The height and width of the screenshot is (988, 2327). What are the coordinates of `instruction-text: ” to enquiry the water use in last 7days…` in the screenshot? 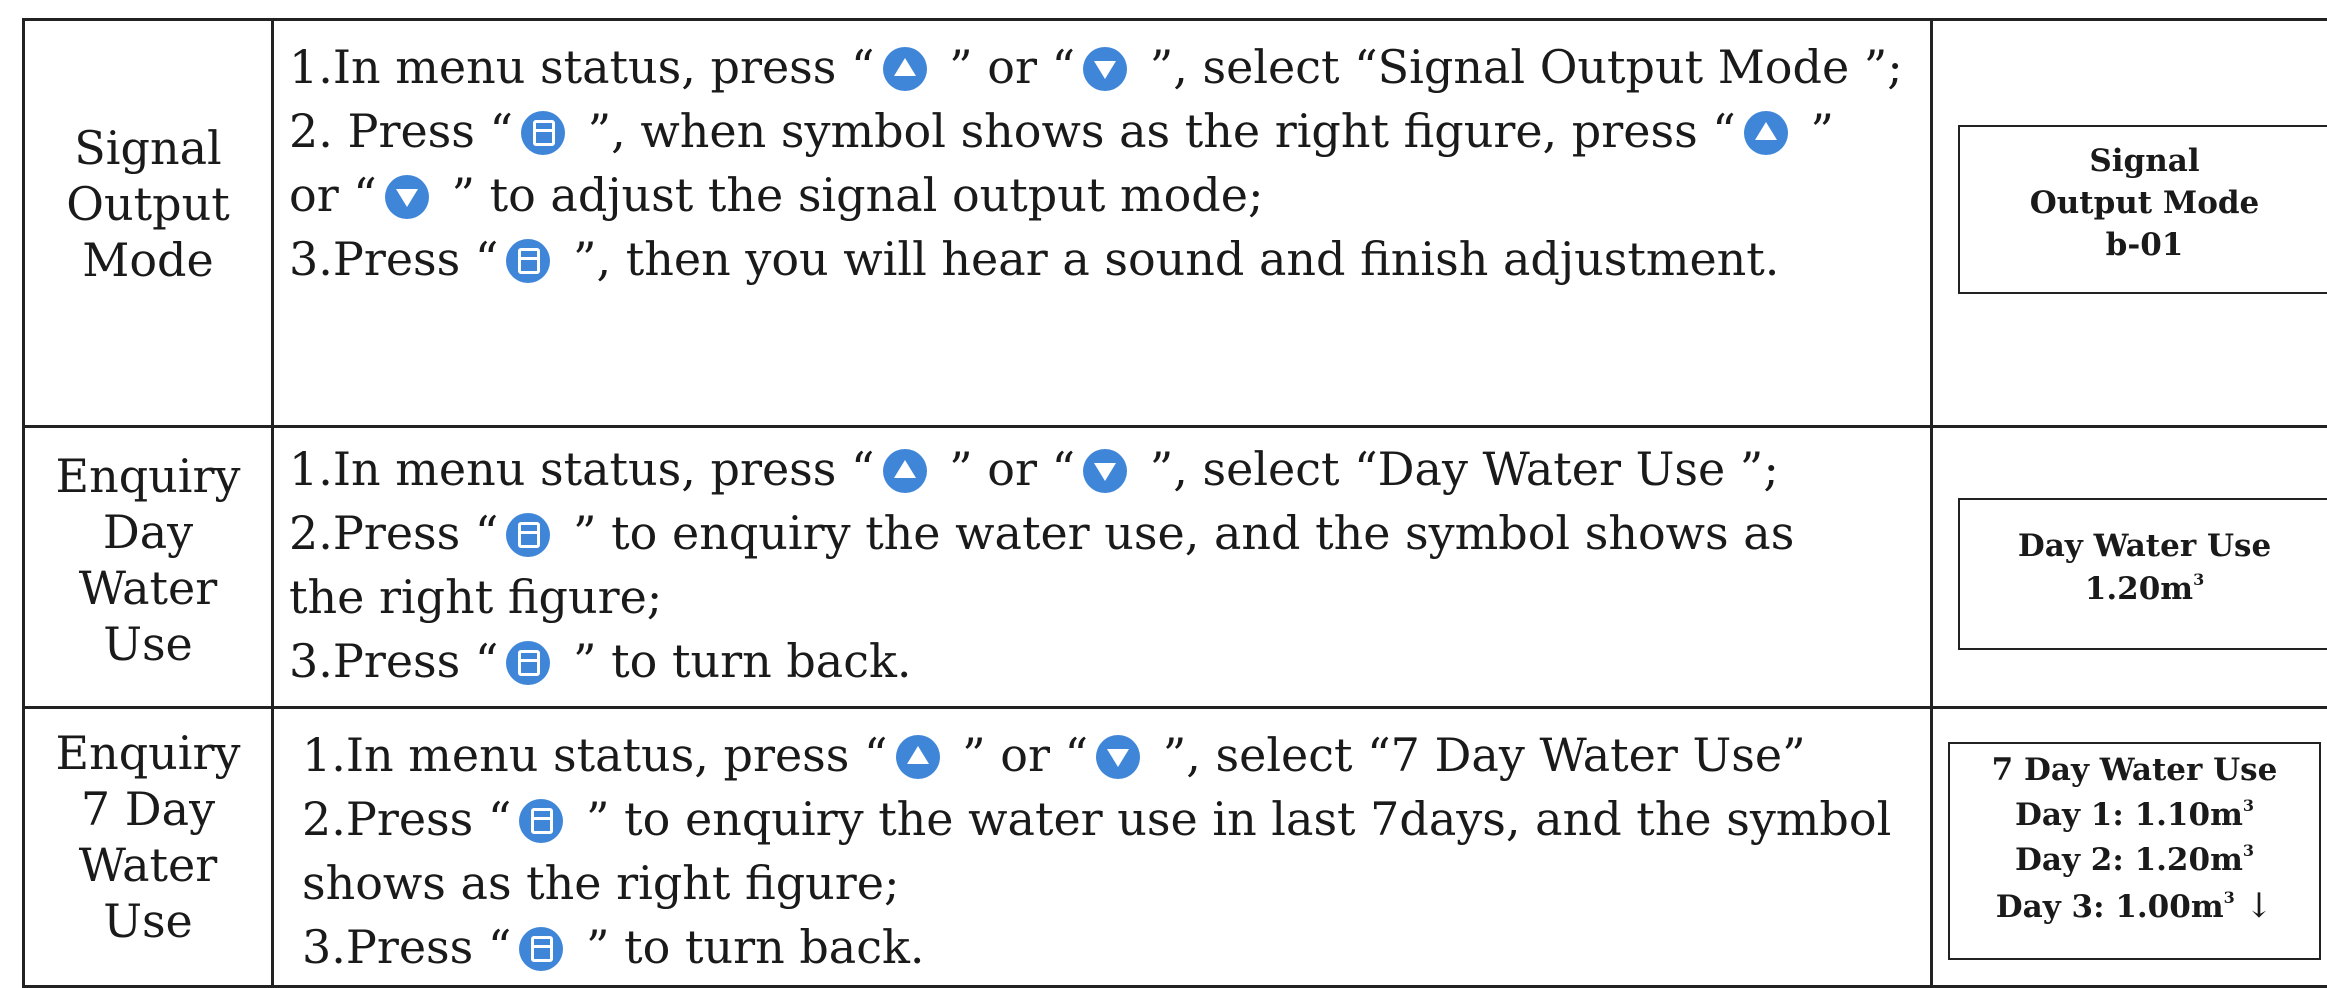 It's located at (1231, 819).